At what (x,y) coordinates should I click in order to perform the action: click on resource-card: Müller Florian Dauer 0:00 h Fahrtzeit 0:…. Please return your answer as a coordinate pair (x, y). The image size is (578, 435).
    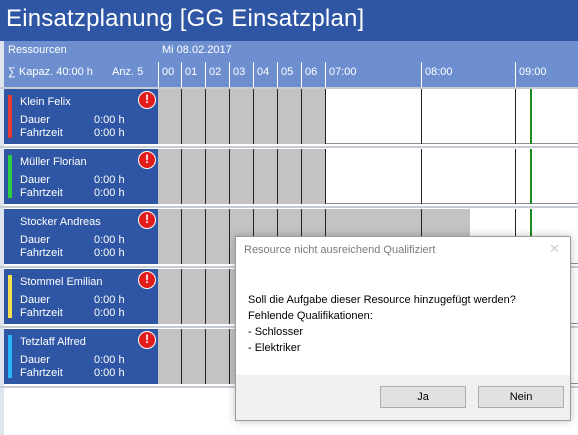
    Looking at the image, I should click on (81, 176).